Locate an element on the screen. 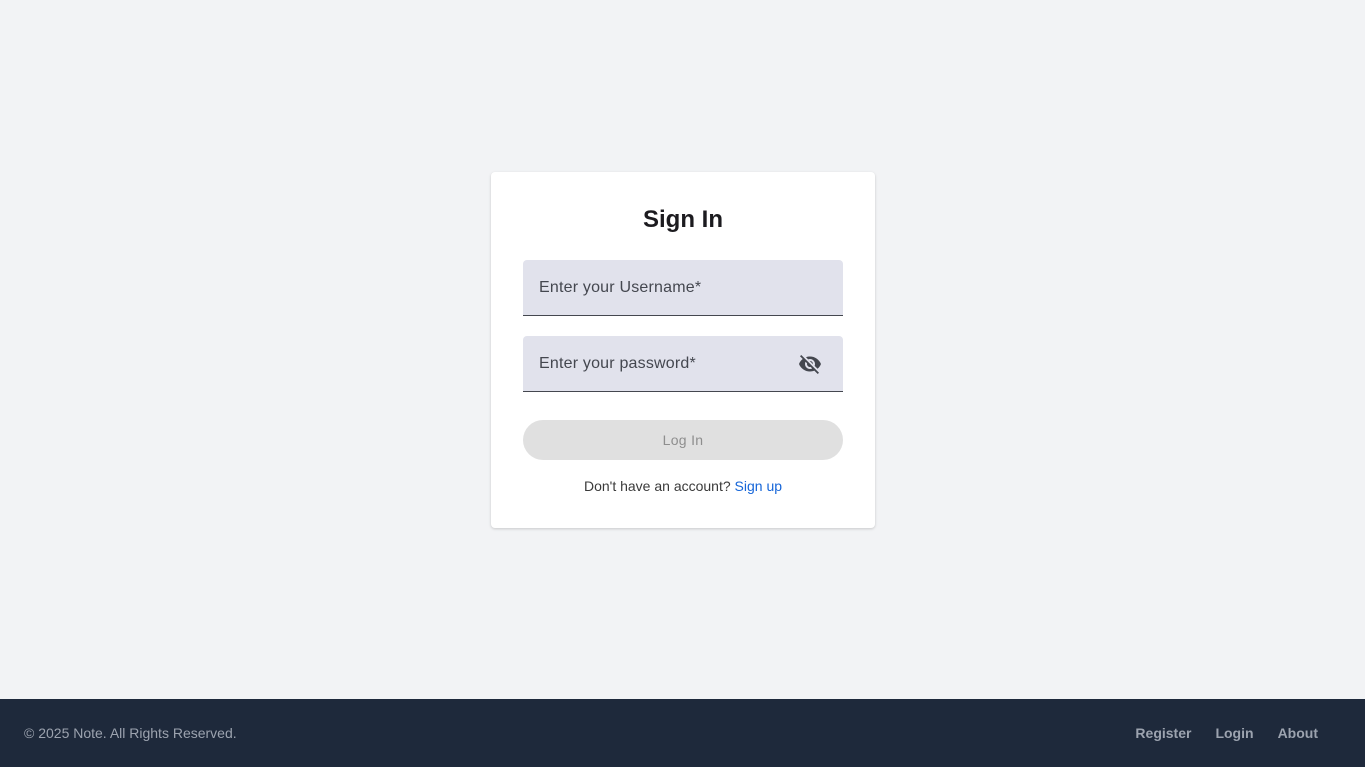  footer-nav: Register Login About is located at coordinates (1226, 733).